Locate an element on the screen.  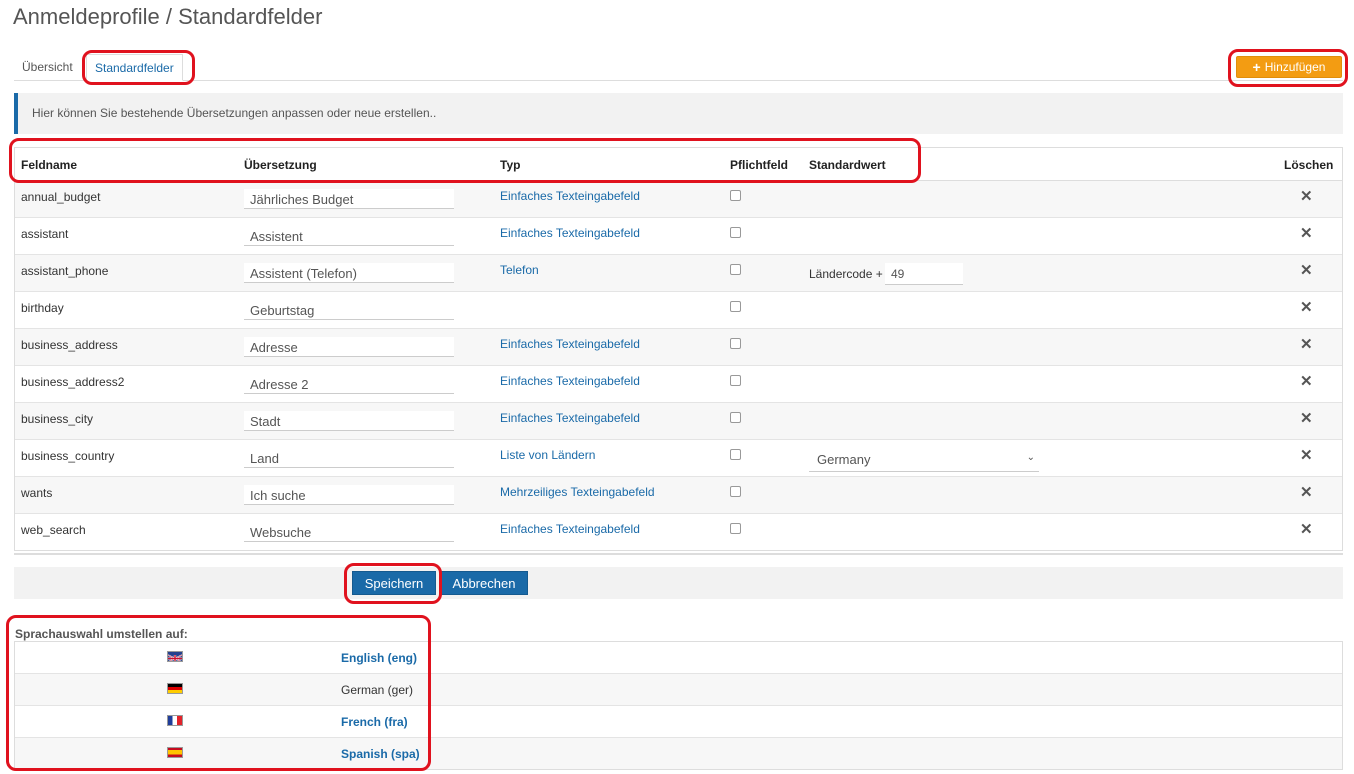
spain-flag-icon is located at coordinates (175, 752).